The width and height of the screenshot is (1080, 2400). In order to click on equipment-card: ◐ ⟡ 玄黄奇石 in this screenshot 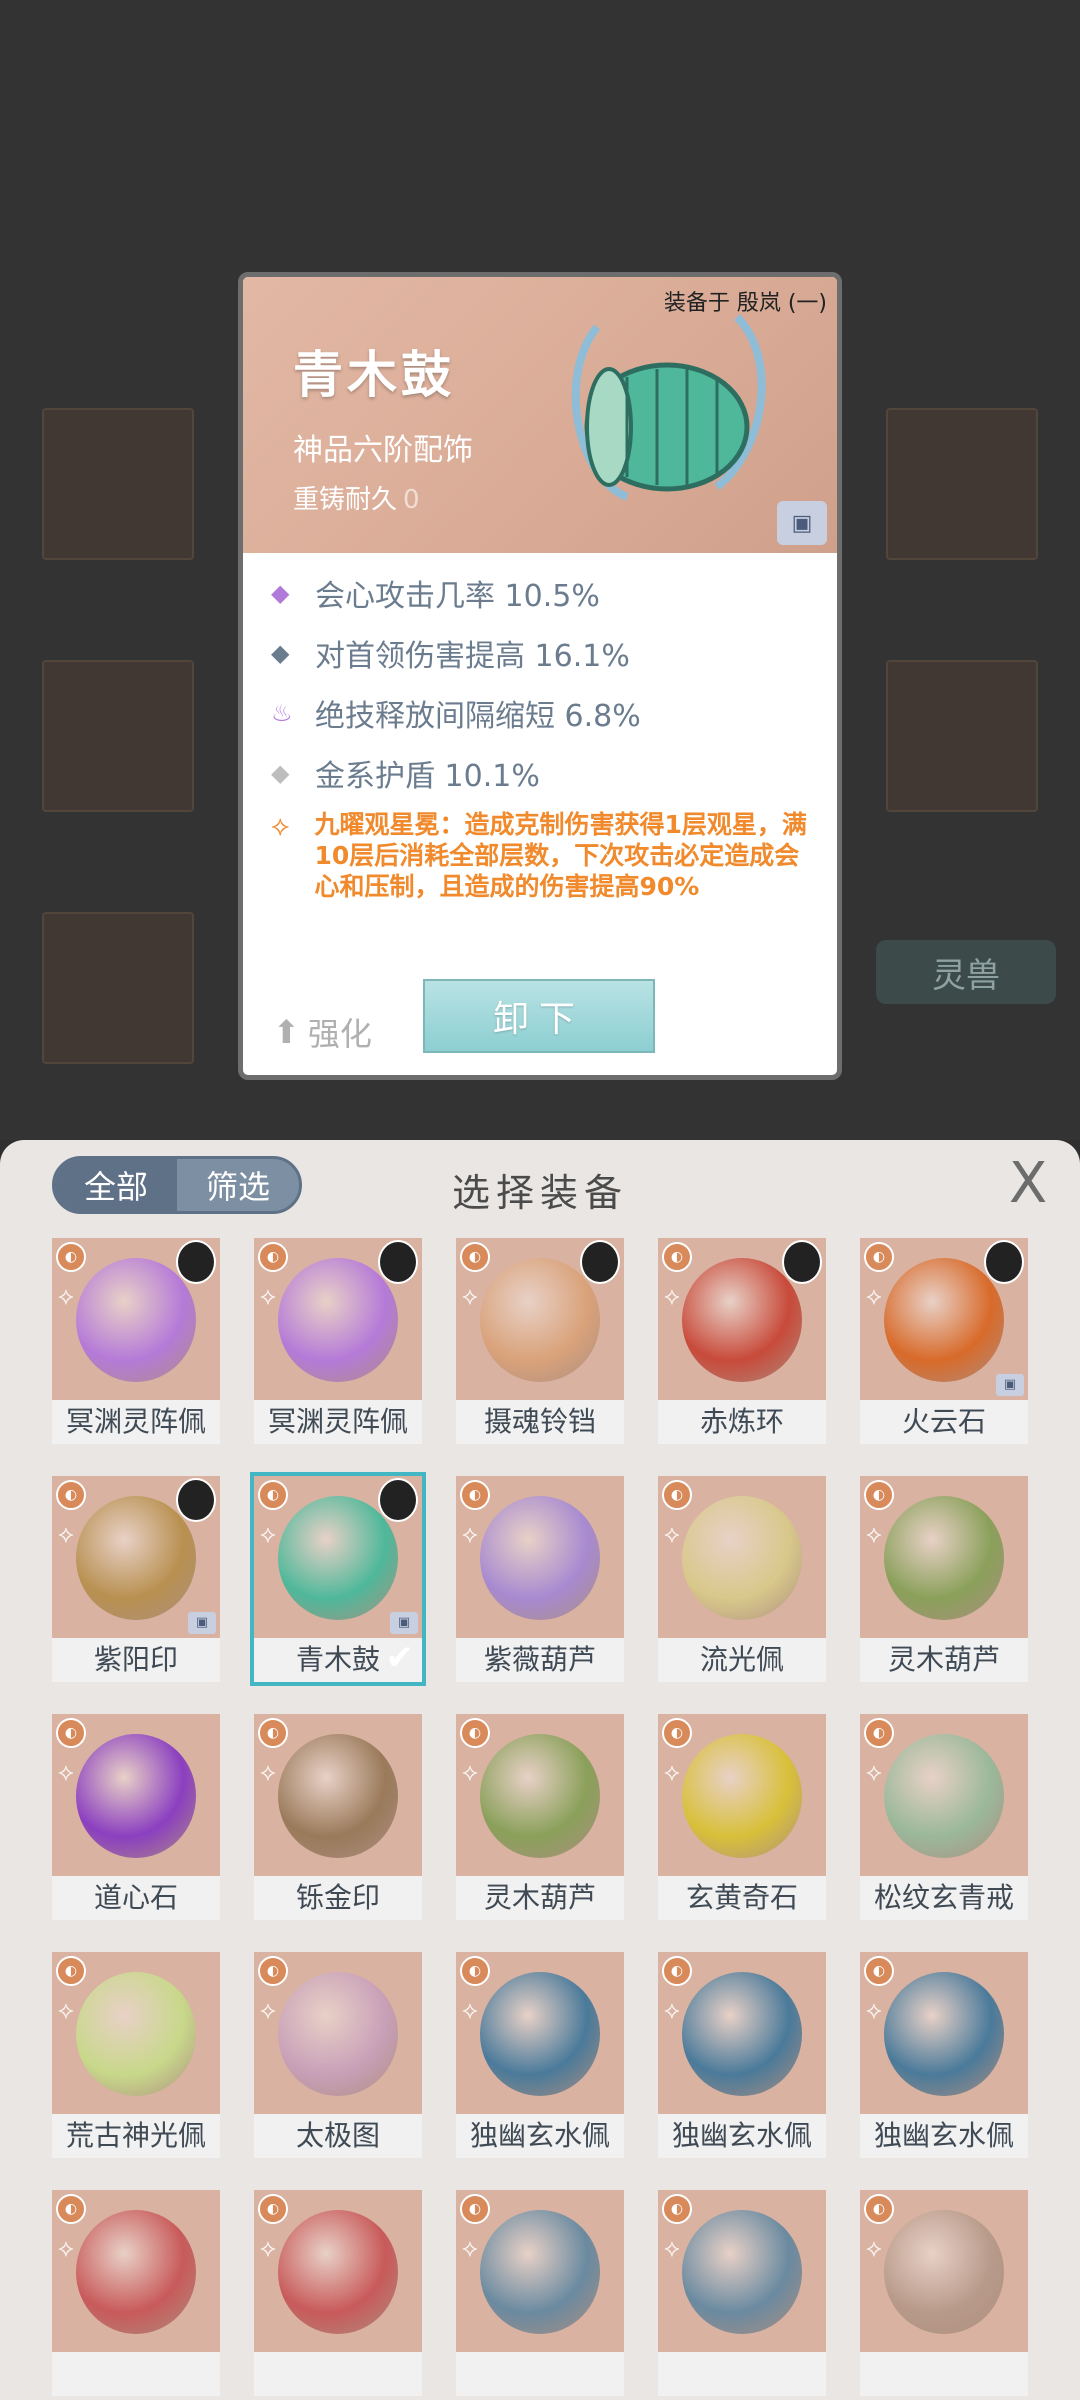, I will do `click(742, 1817)`.